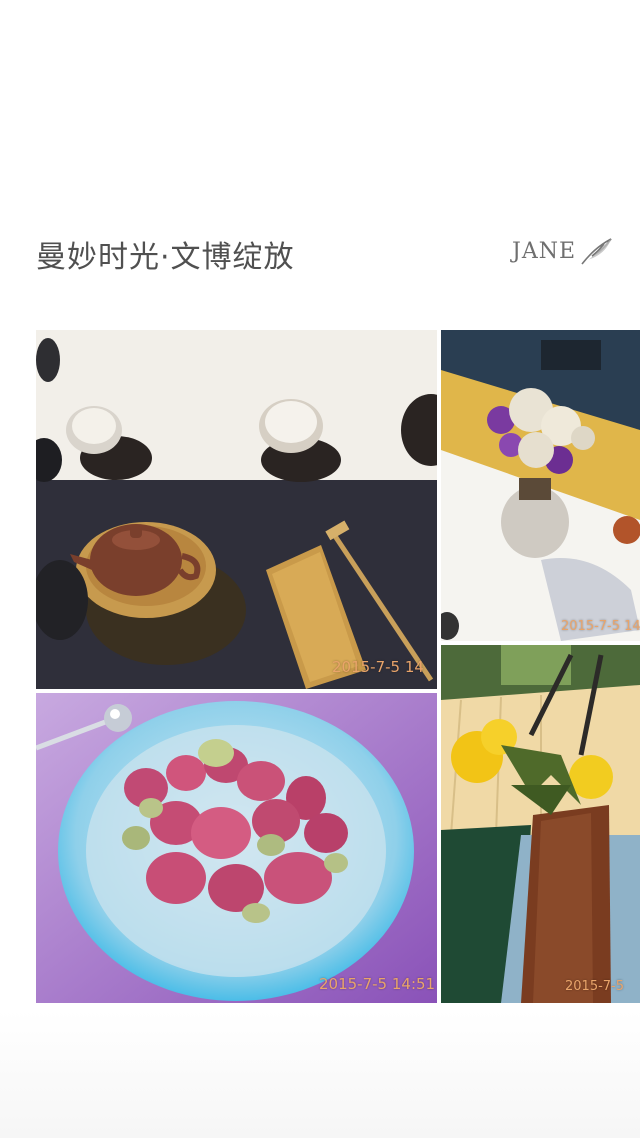  I want to click on photo-timestamp: 2015-7-5 14:5, so click(600, 626).